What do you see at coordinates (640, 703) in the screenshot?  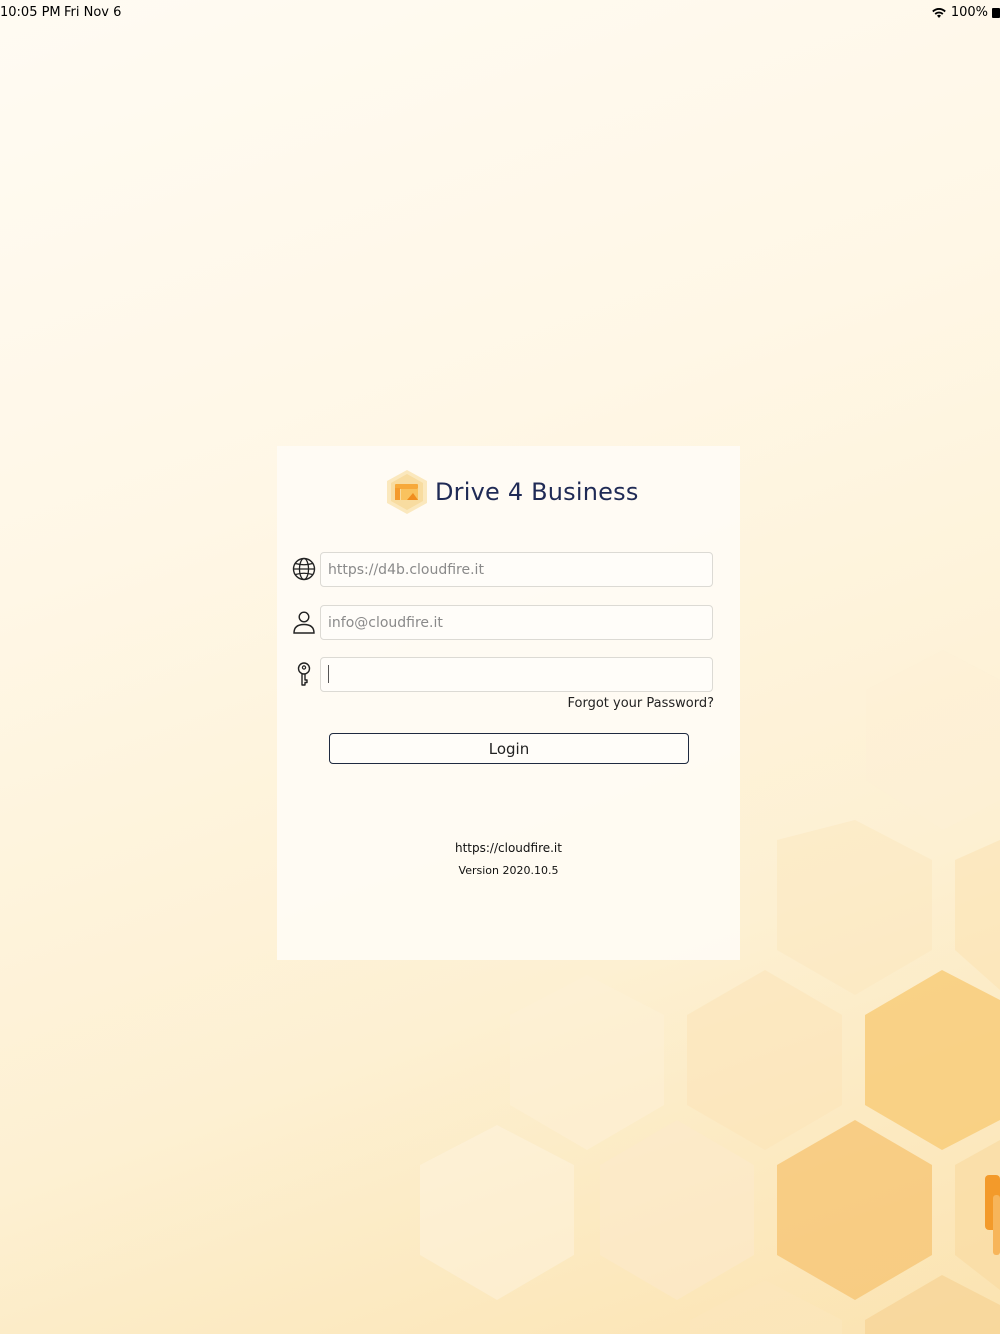 I see `forgot-password-link: Forgot your Password?` at bounding box center [640, 703].